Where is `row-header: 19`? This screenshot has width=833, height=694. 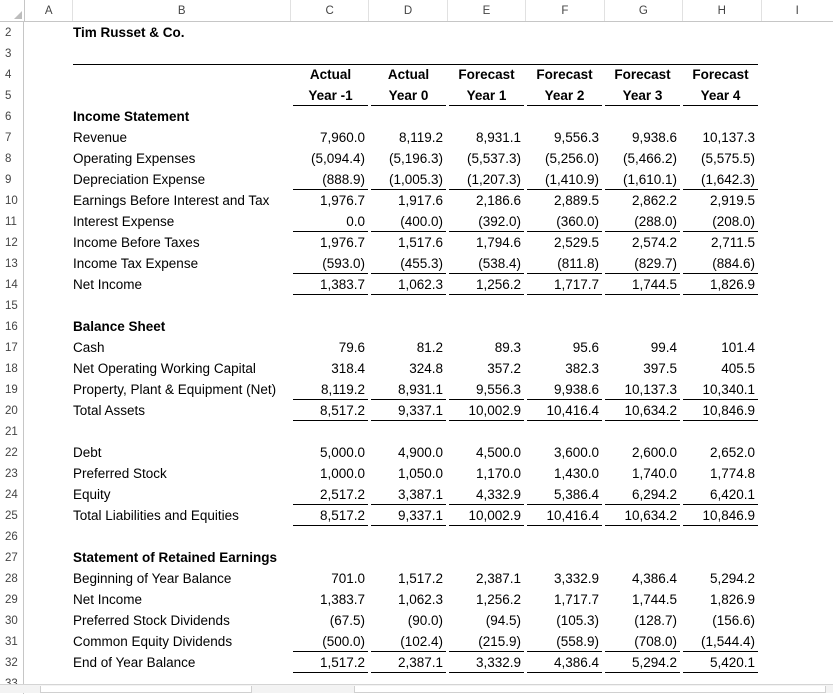 row-header: 19 is located at coordinates (12, 389).